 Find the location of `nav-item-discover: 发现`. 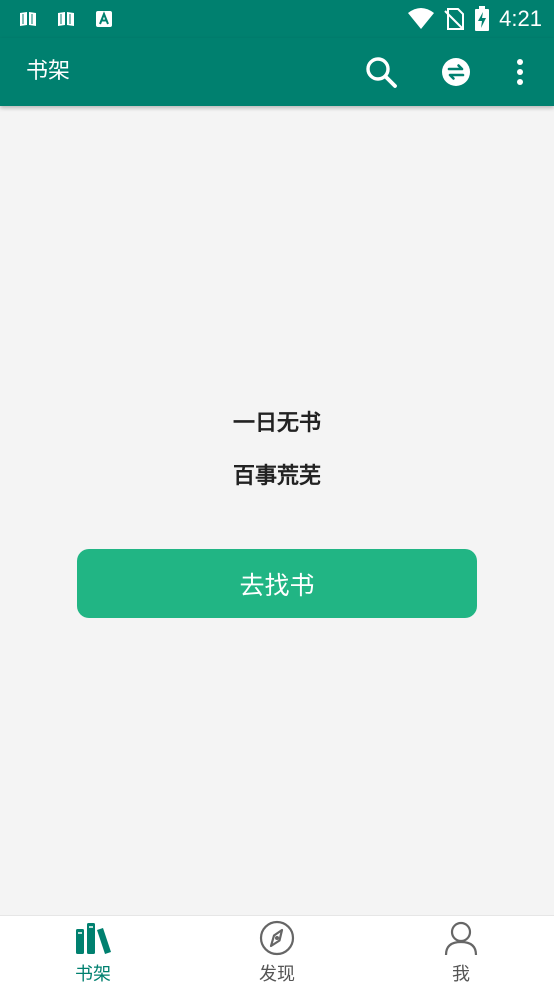

nav-item-discover: 发现 is located at coordinates (277, 951).